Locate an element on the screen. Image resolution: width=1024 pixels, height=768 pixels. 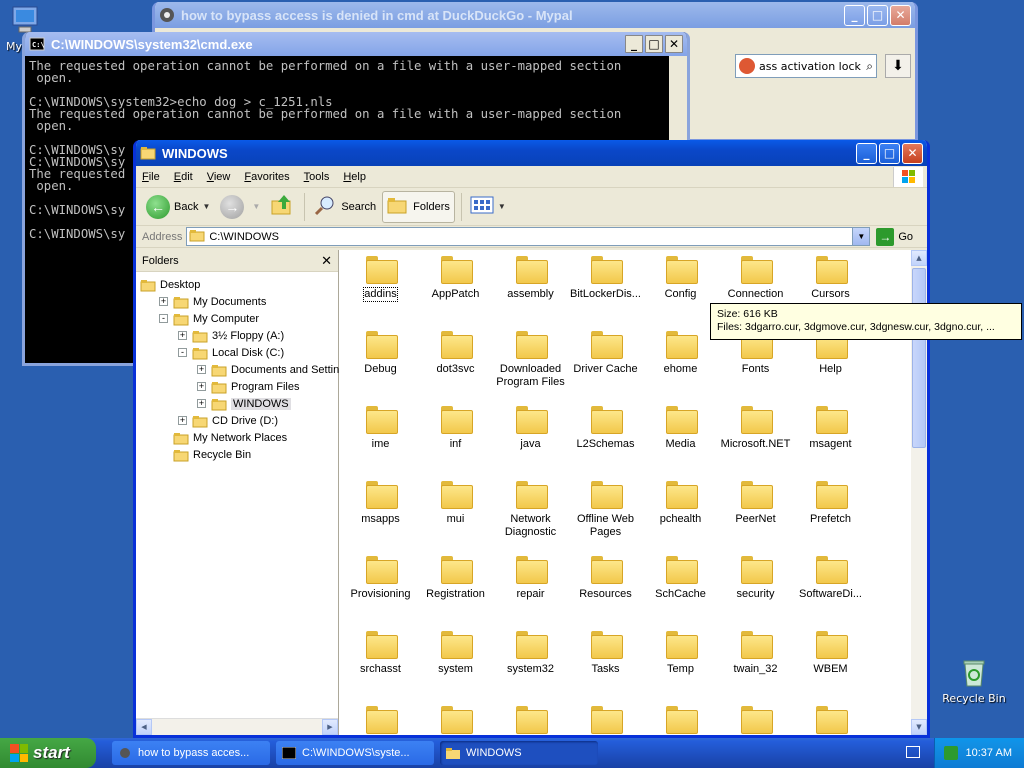
folder-item: SchCache is located at coordinates (680, 589).